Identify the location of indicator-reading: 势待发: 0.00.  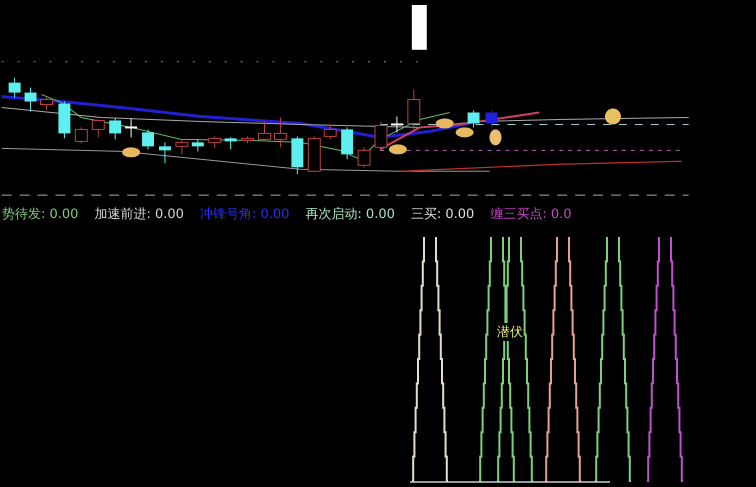
(40, 215).